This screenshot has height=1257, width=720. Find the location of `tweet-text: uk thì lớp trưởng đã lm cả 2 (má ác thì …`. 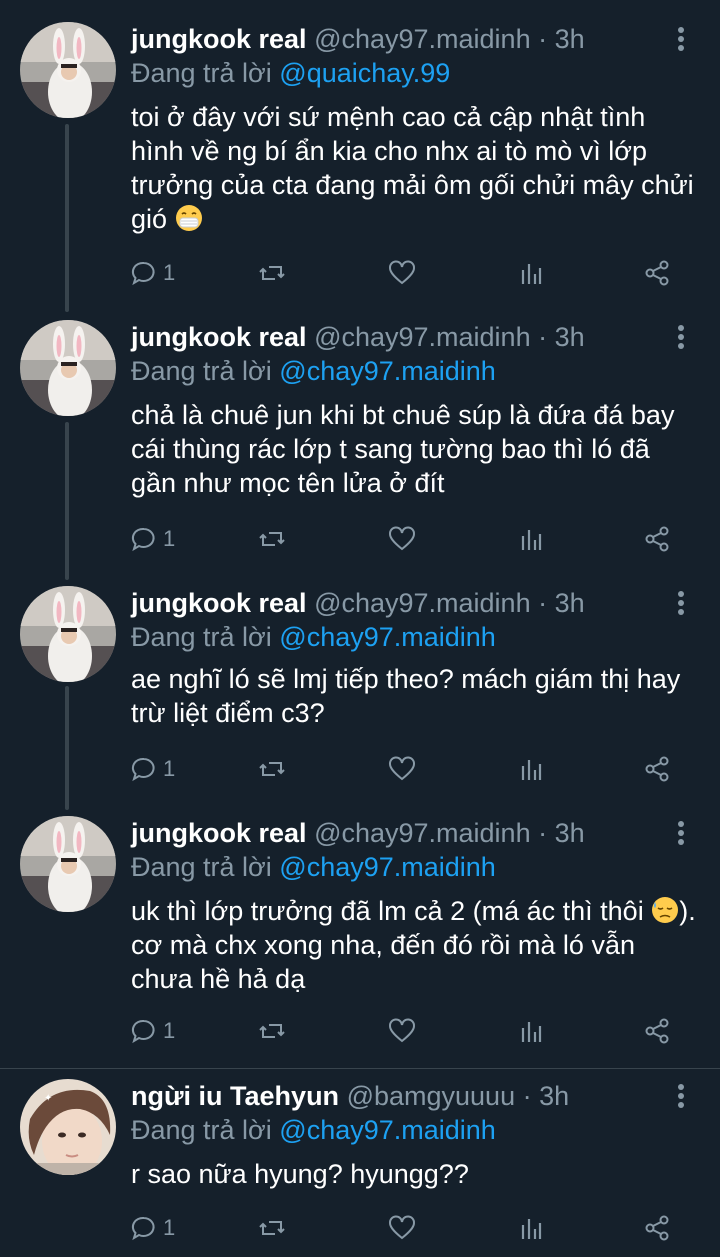

tweet-text: uk thì lớp trưởng đã lm cả 2 (má ác thì … is located at coordinates (416, 945).